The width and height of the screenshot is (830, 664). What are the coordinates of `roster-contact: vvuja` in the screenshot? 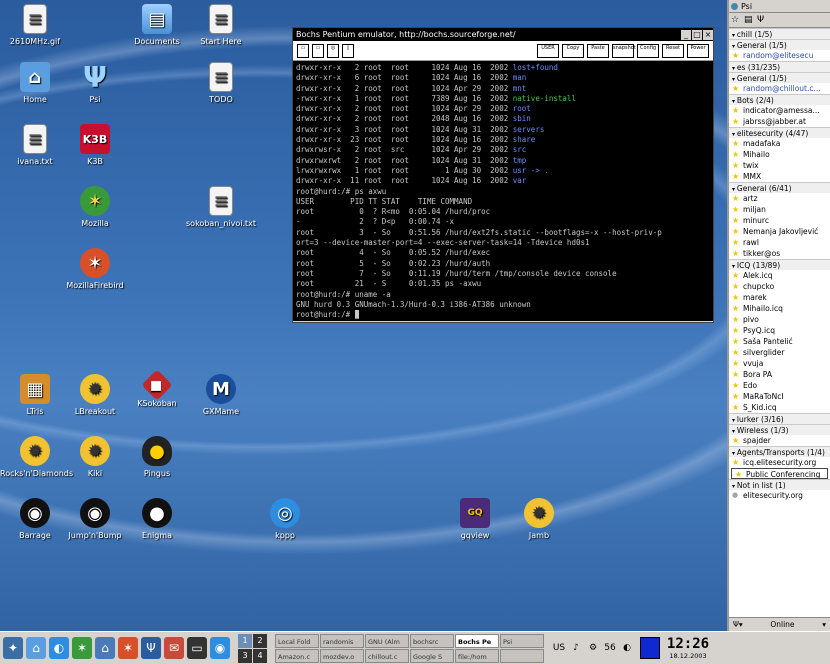 It's located at (779, 363).